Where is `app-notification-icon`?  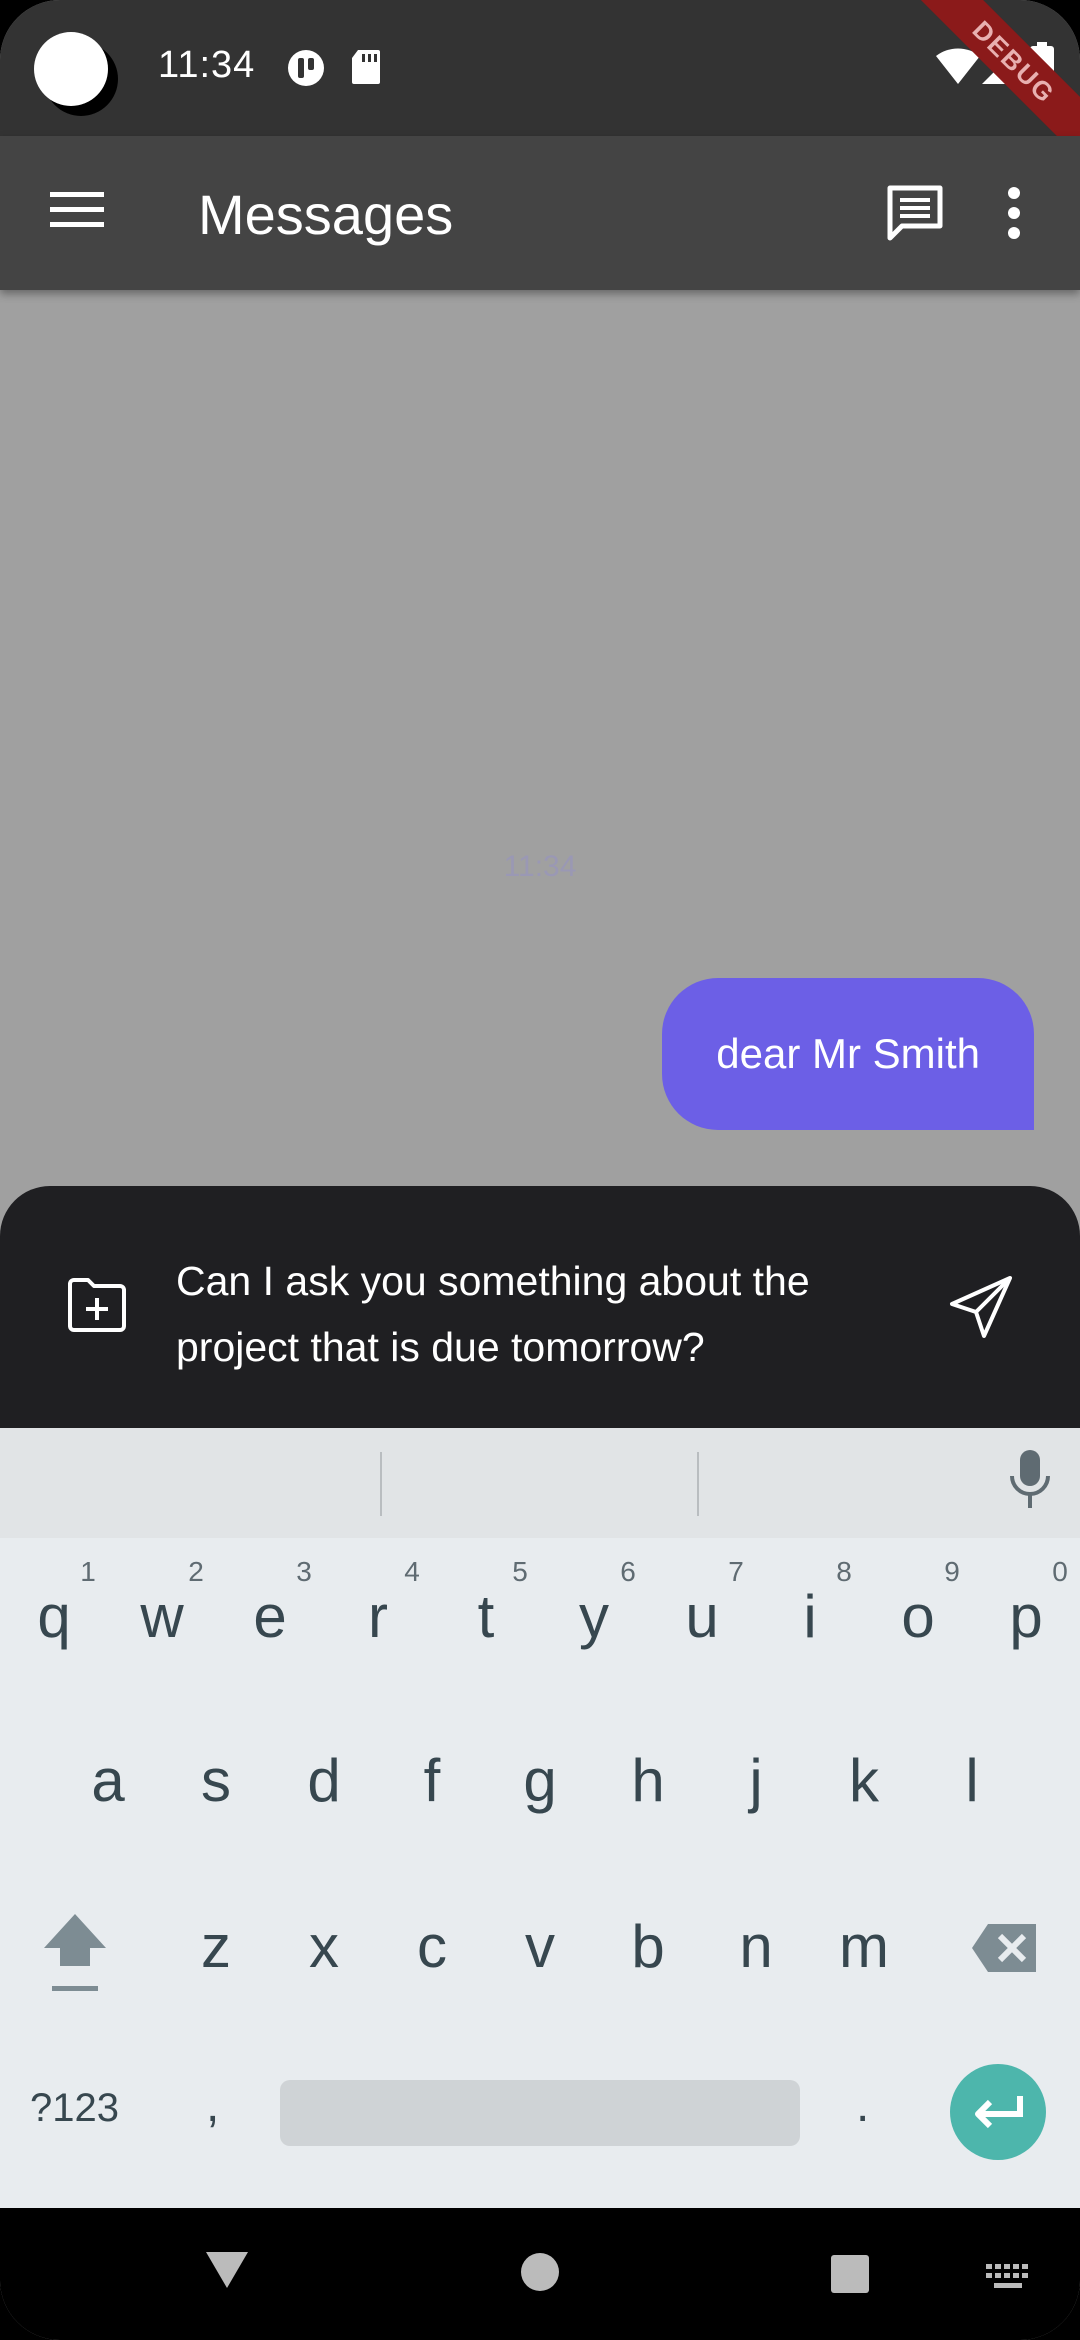
app-notification-icon is located at coordinates (306, 70).